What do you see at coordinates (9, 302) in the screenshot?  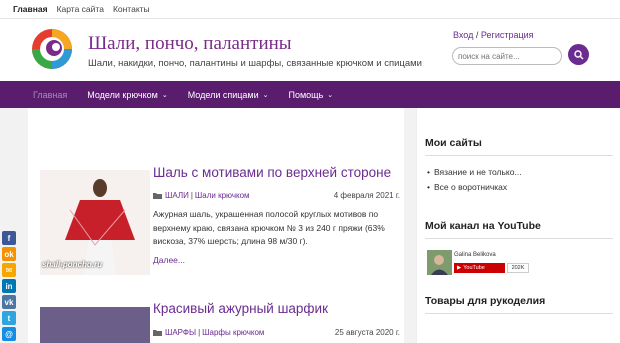 I see `vk-icon: vk` at bounding box center [9, 302].